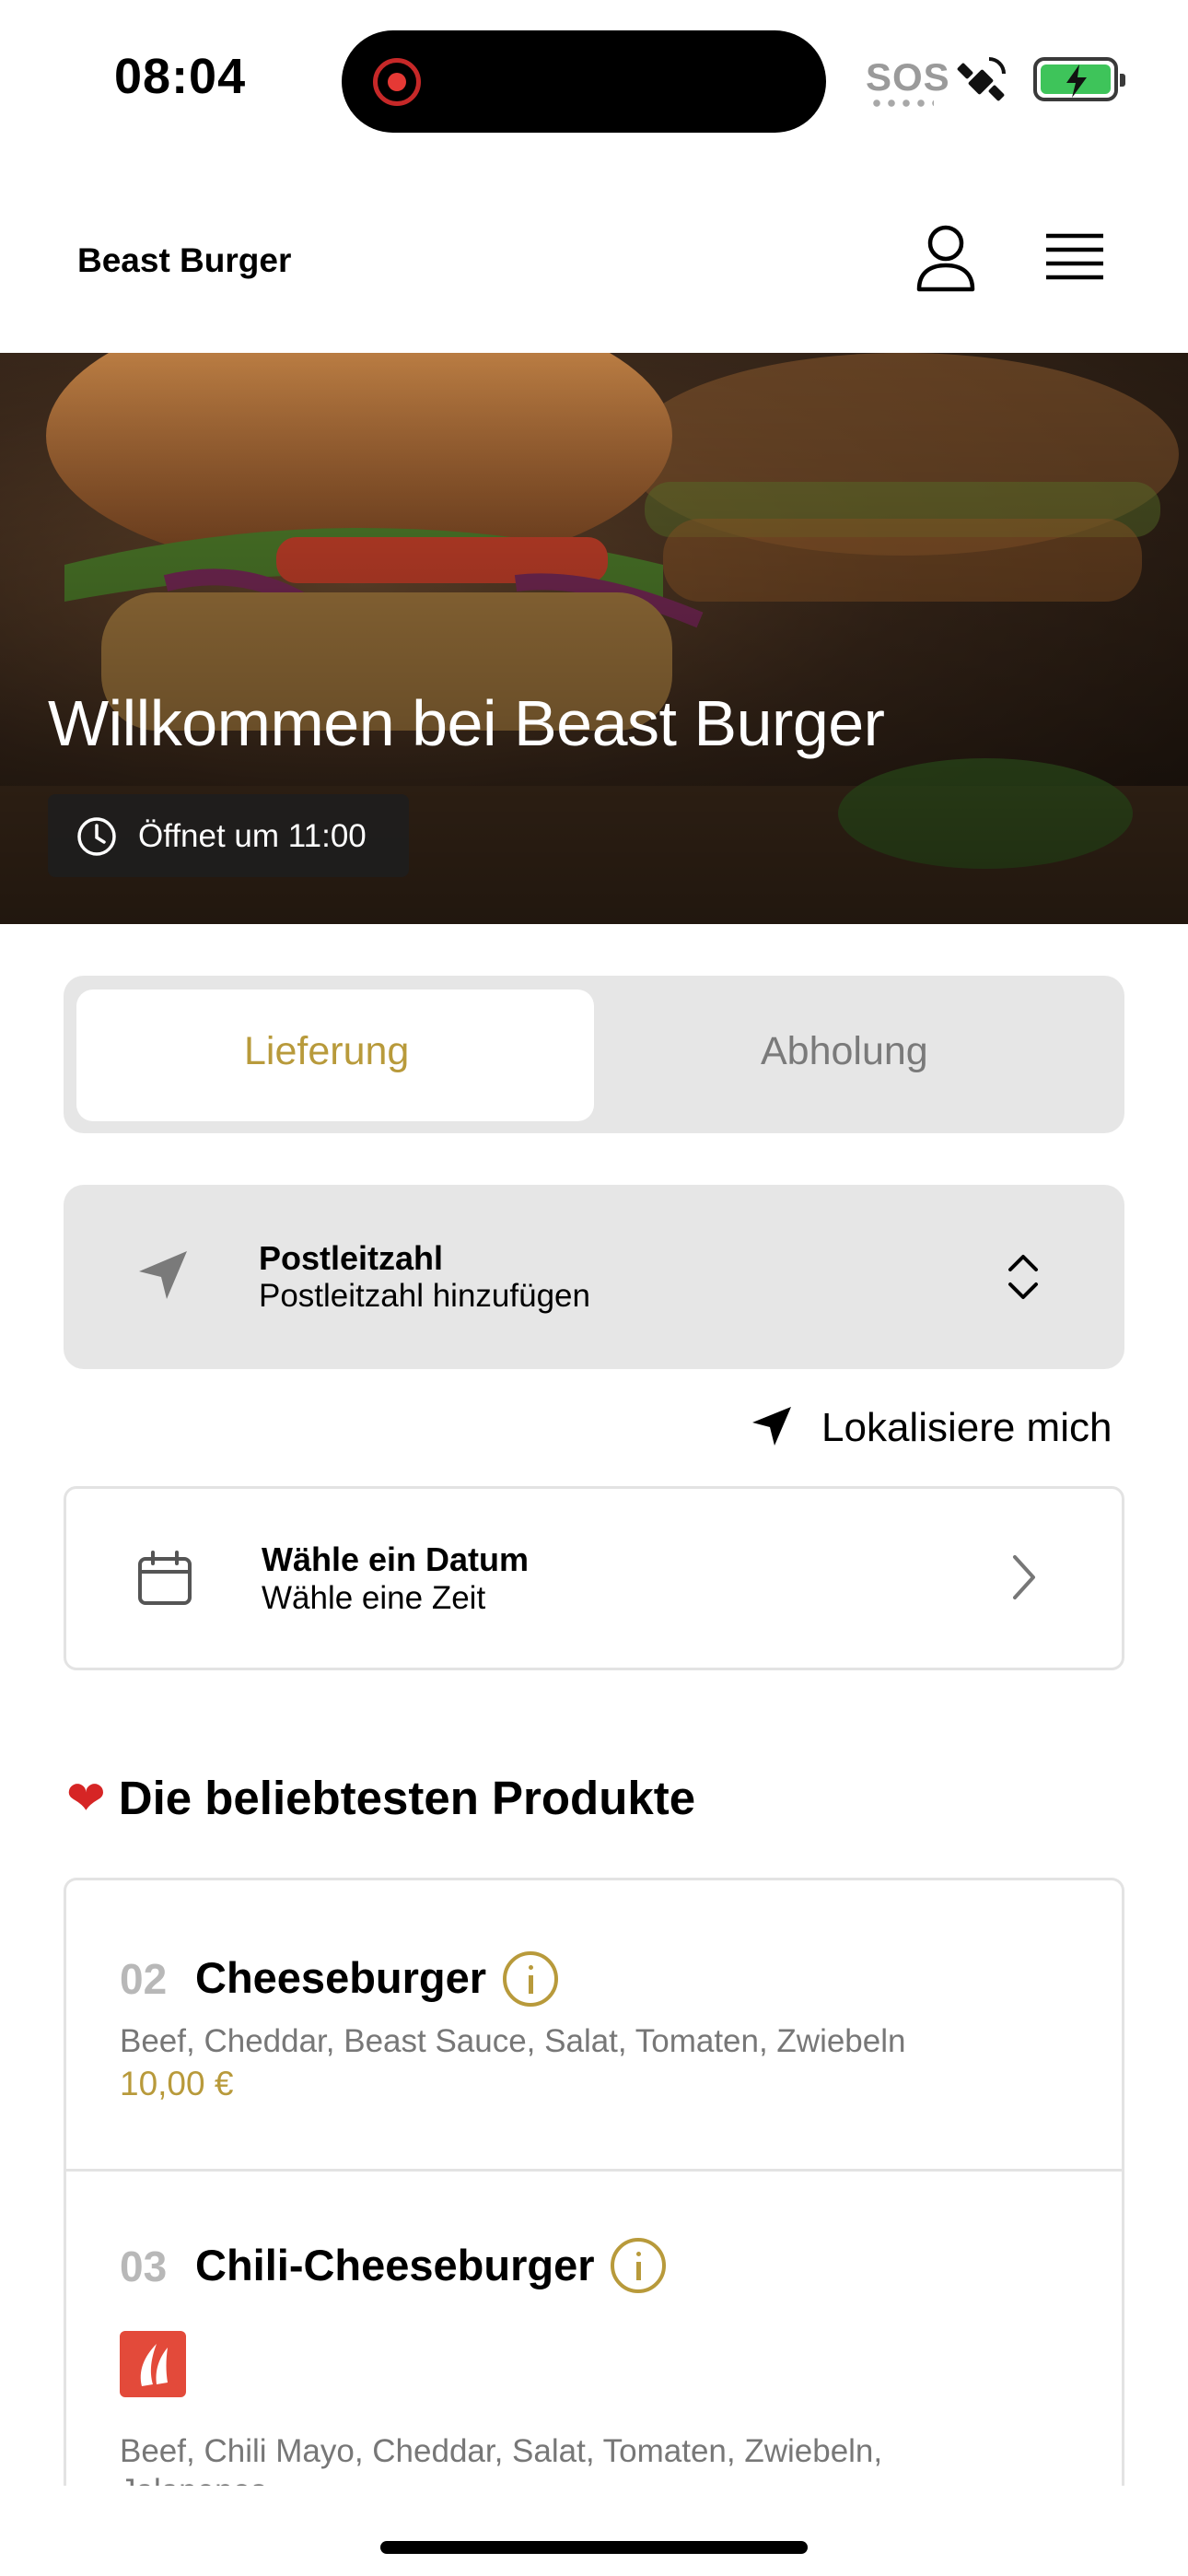  Describe the element at coordinates (1024, 1577) in the screenshot. I see `chevron-right-icon` at that location.